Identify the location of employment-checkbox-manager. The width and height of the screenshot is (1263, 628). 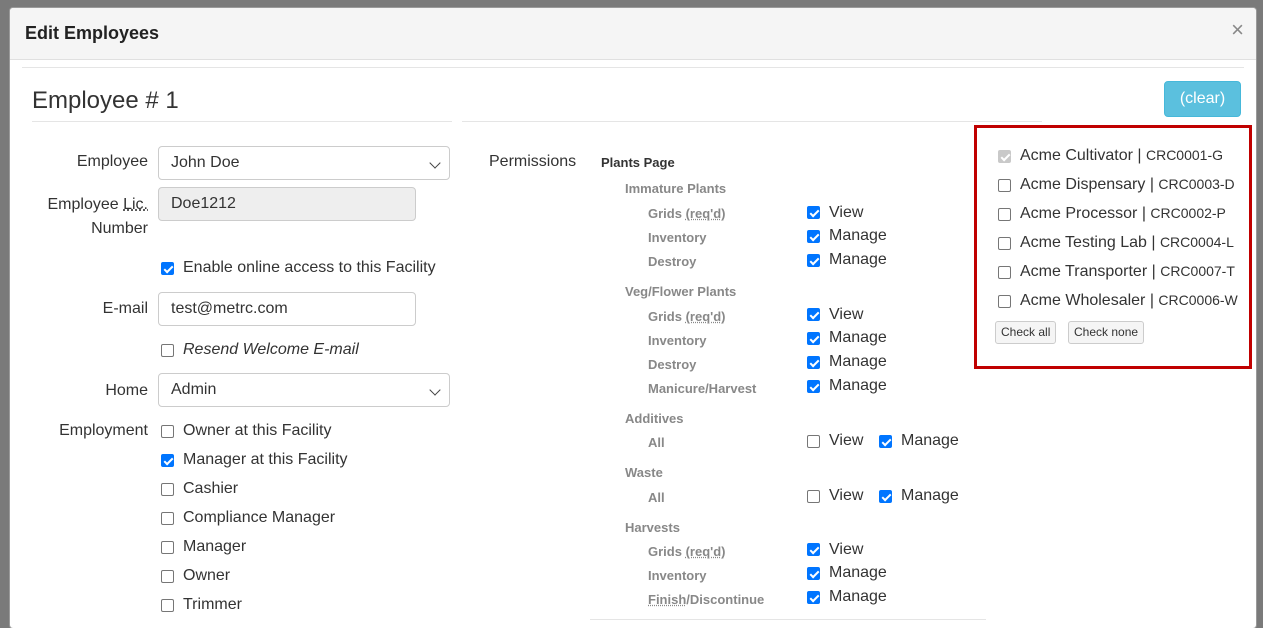
(167, 547).